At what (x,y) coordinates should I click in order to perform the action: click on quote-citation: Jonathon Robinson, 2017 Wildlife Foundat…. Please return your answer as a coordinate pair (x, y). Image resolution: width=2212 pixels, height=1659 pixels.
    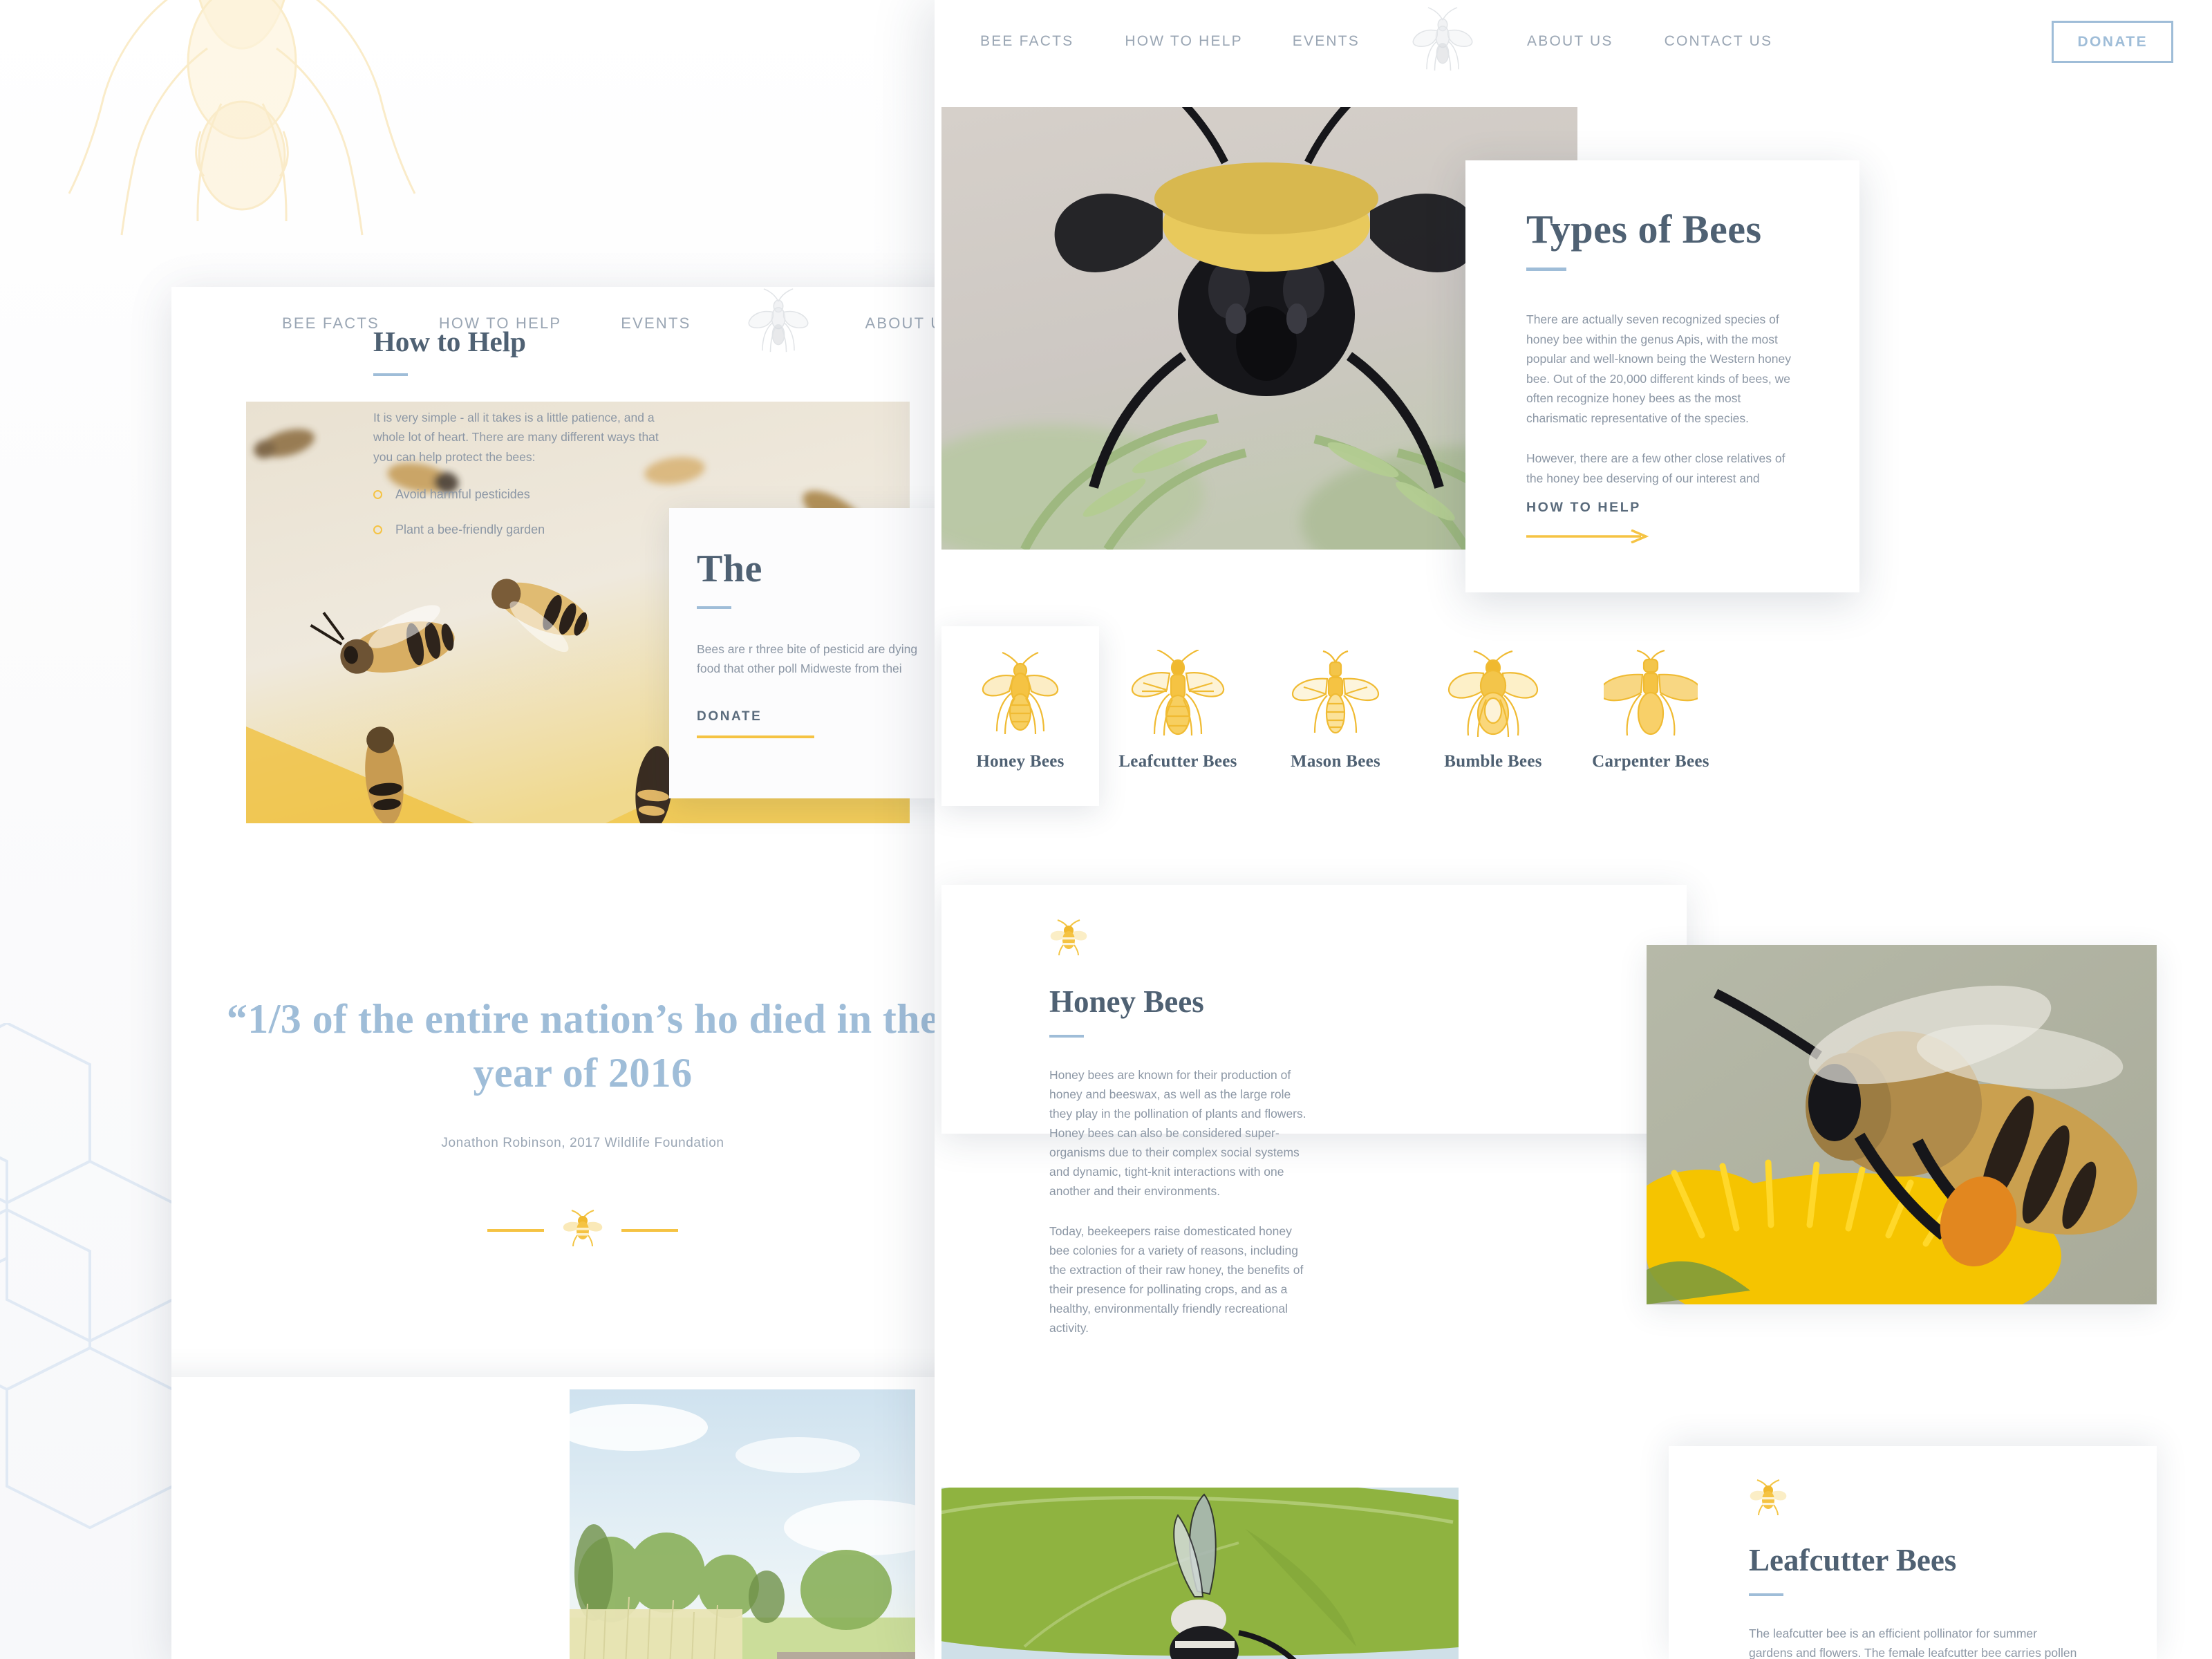
    Looking at the image, I should click on (582, 1143).